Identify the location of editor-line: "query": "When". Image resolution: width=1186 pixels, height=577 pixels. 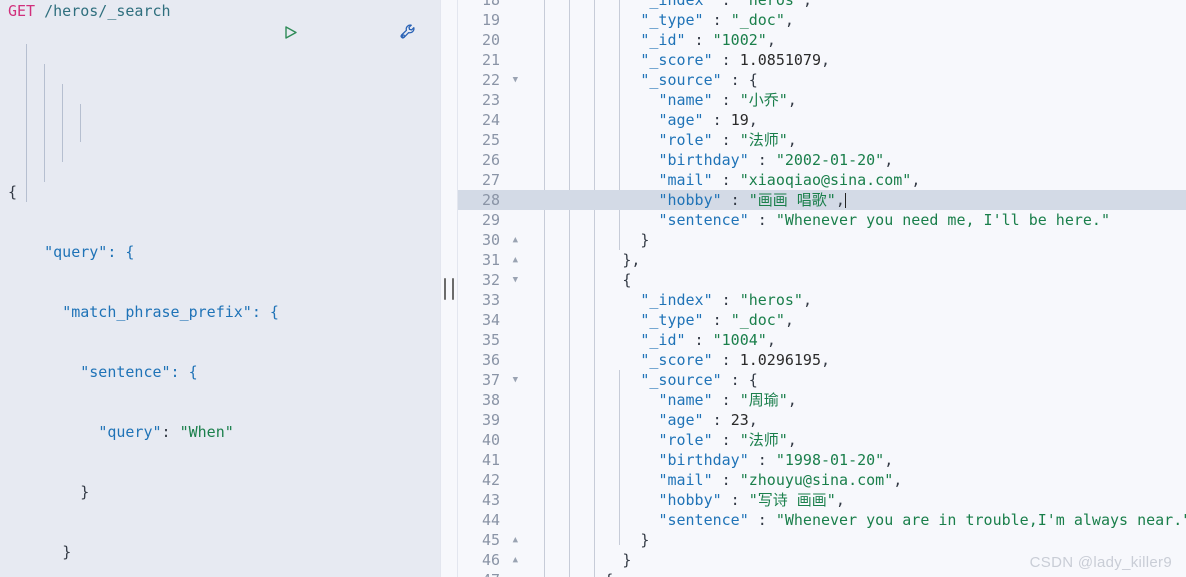
(220, 432).